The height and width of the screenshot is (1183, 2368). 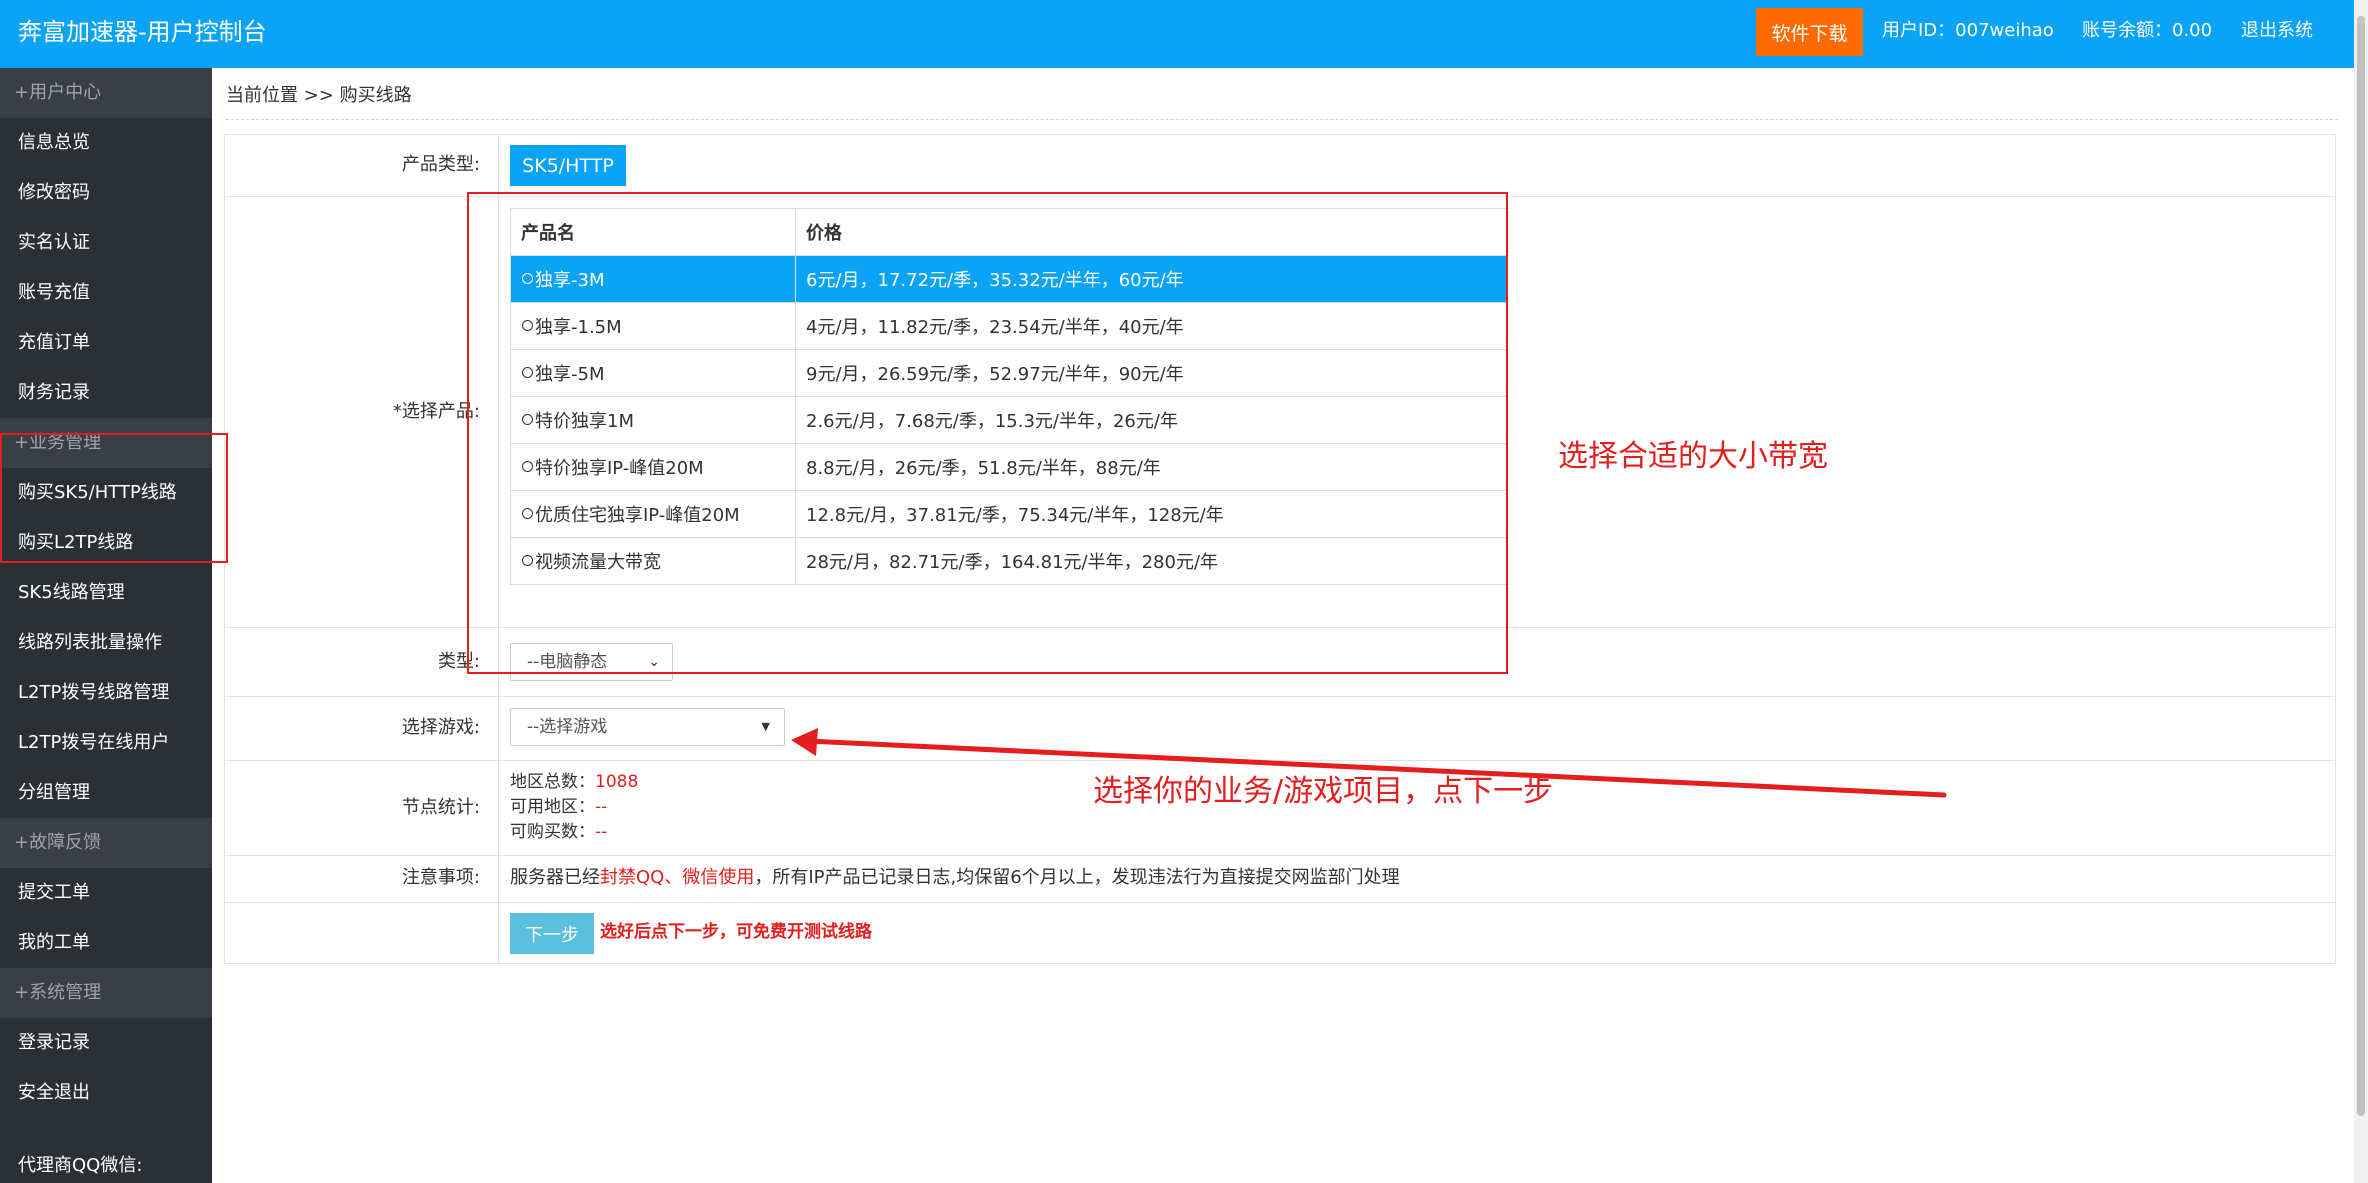 I want to click on notice-label: 注意事项:, so click(x=440, y=877).